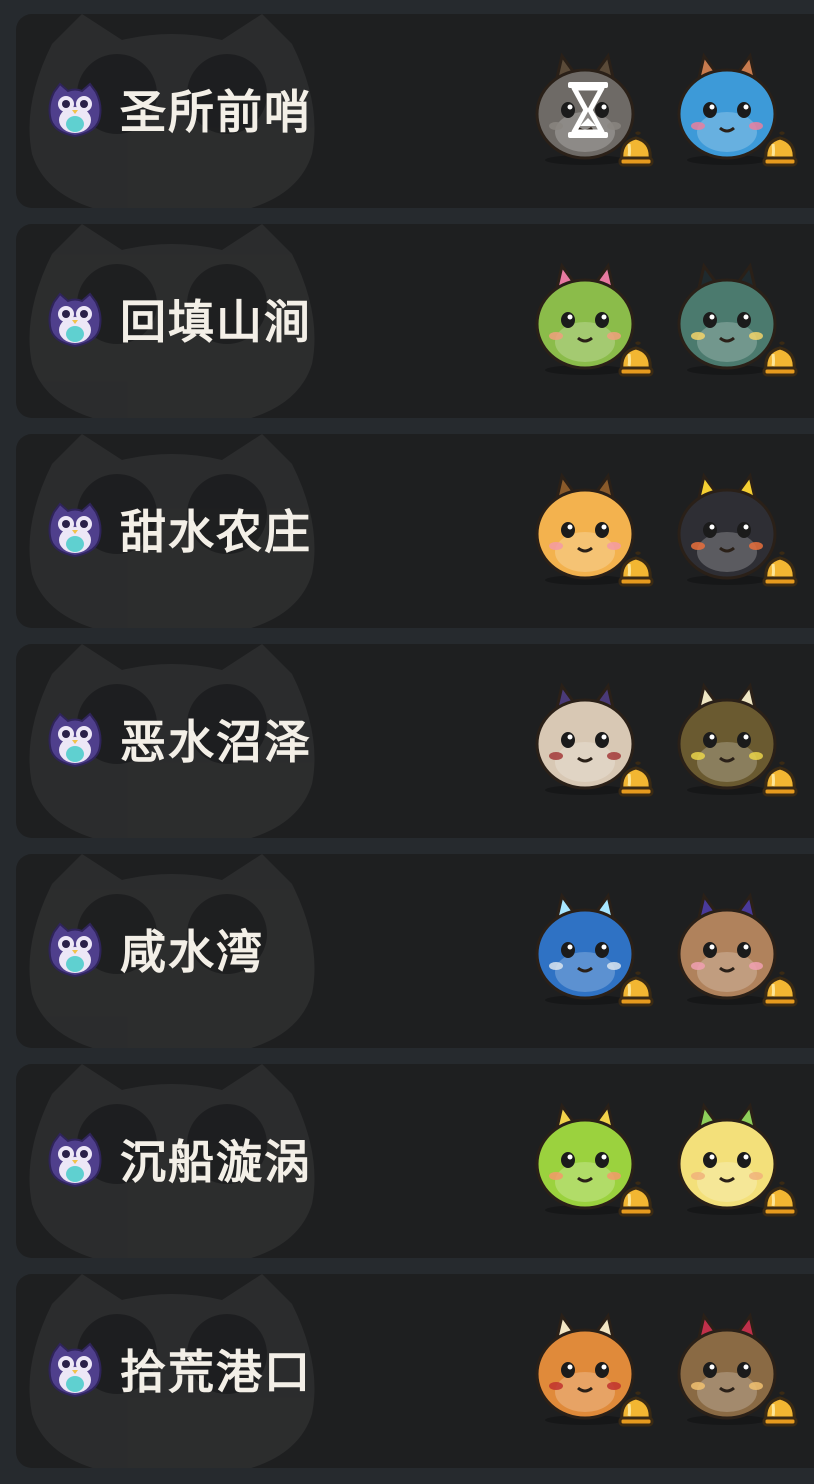 Image resolution: width=814 pixels, height=1484 pixels. Describe the element at coordinates (216, 322) in the screenshot. I see `zone-name: 回填山涧` at that location.